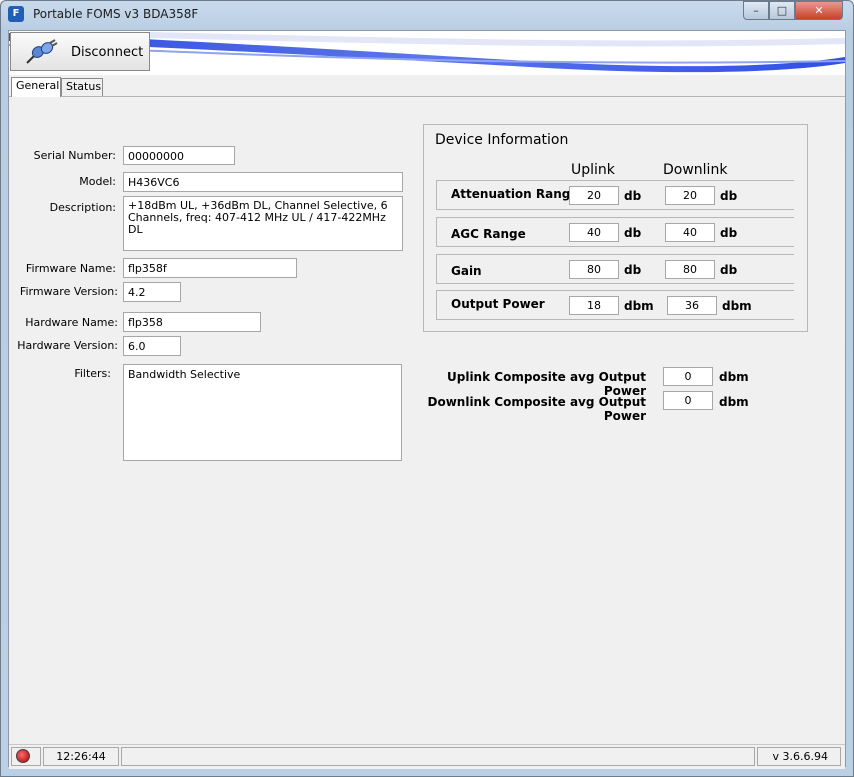 This screenshot has width=854, height=777. Describe the element at coordinates (152, 346) in the screenshot. I see `hardware-version-field: 6.0` at that location.